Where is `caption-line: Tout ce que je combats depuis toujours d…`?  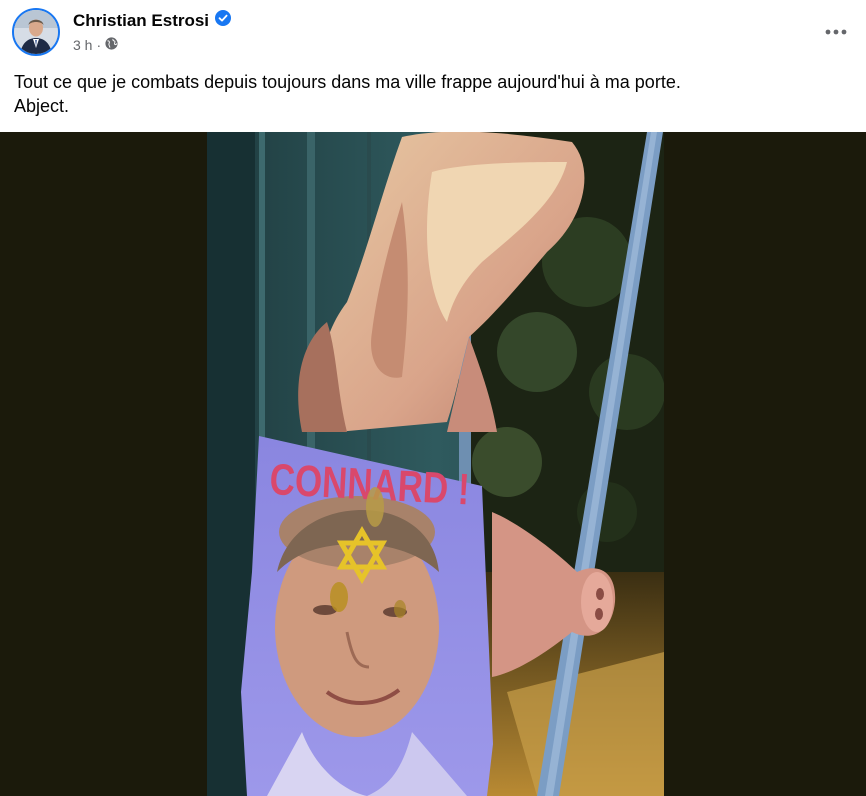 caption-line: Tout ce que je combats depuis toujours d… is located at coordinates (347, 82).